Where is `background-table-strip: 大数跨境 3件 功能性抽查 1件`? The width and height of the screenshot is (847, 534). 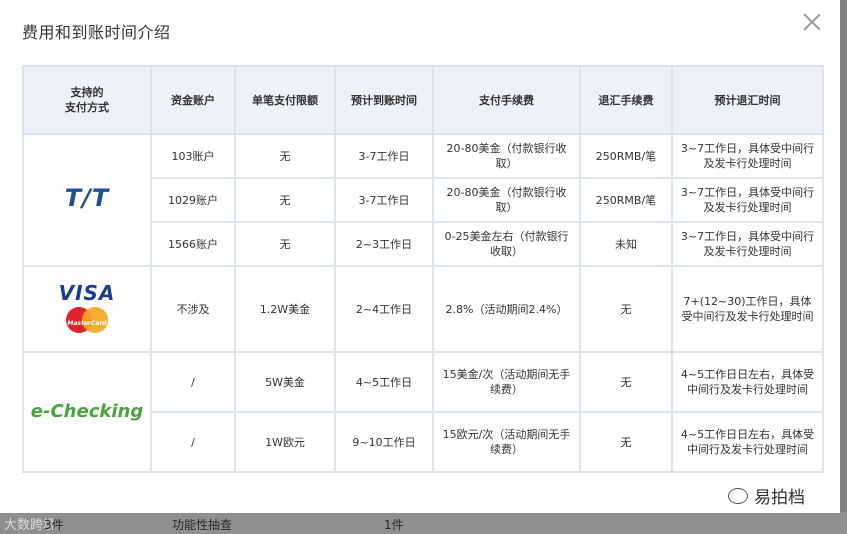
background-table-strip: 大数跨境 3件 功能性抽查 1件 is located at coordinates (423, 523).